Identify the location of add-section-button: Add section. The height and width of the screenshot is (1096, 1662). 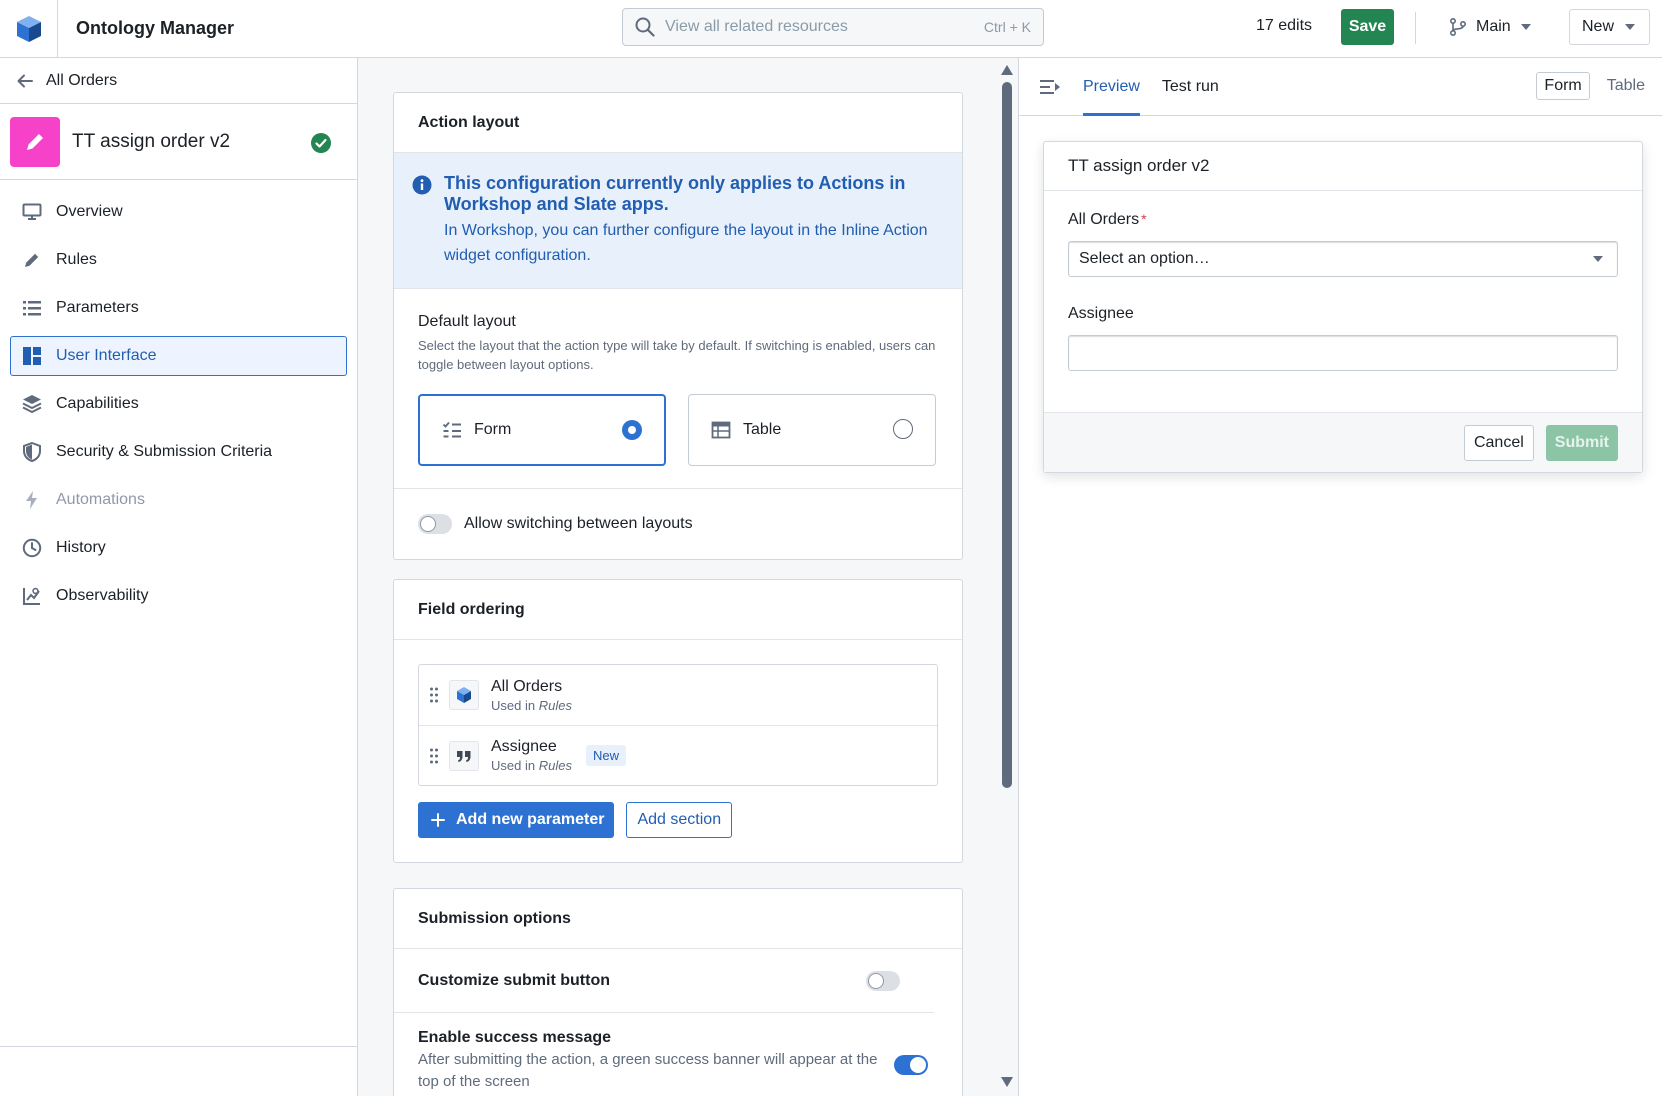
(679, 820).